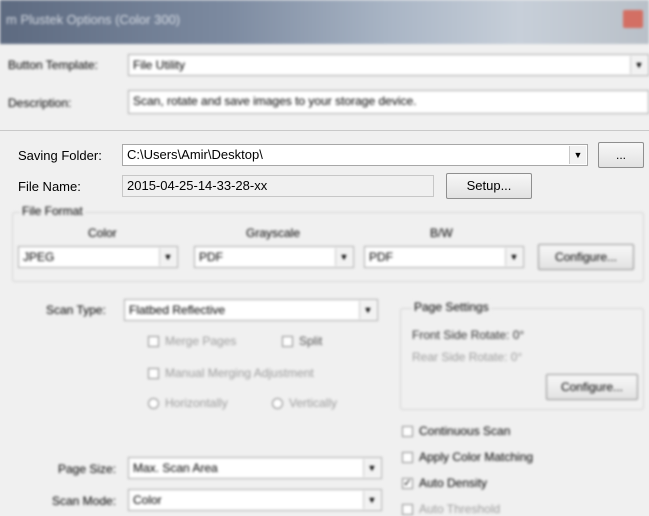 The image size is (649, 516). Describe the element at coordinates (468, 335) in the screenshot. I see `front-rotate-text: Front Side Rotate: 0°` at that location.